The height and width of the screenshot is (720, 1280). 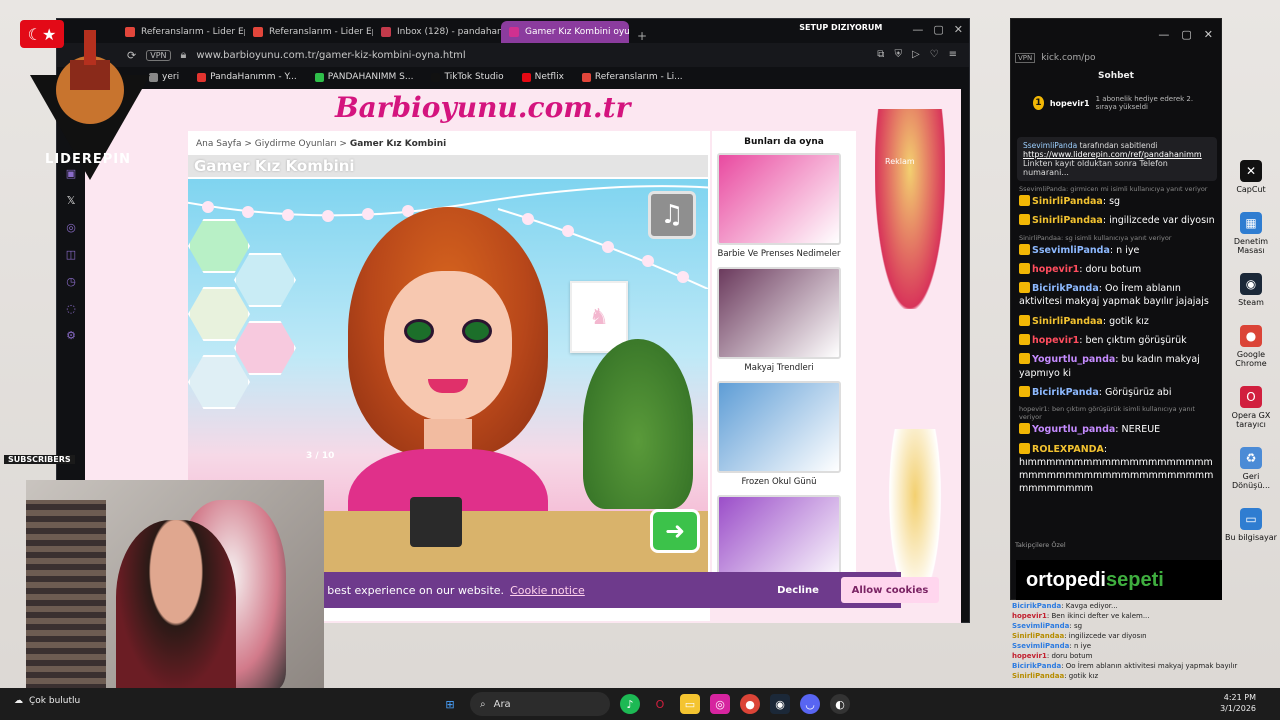 I want to click on suggested-game-1: Makyaj Trendleri, so click(x=779, y=320).